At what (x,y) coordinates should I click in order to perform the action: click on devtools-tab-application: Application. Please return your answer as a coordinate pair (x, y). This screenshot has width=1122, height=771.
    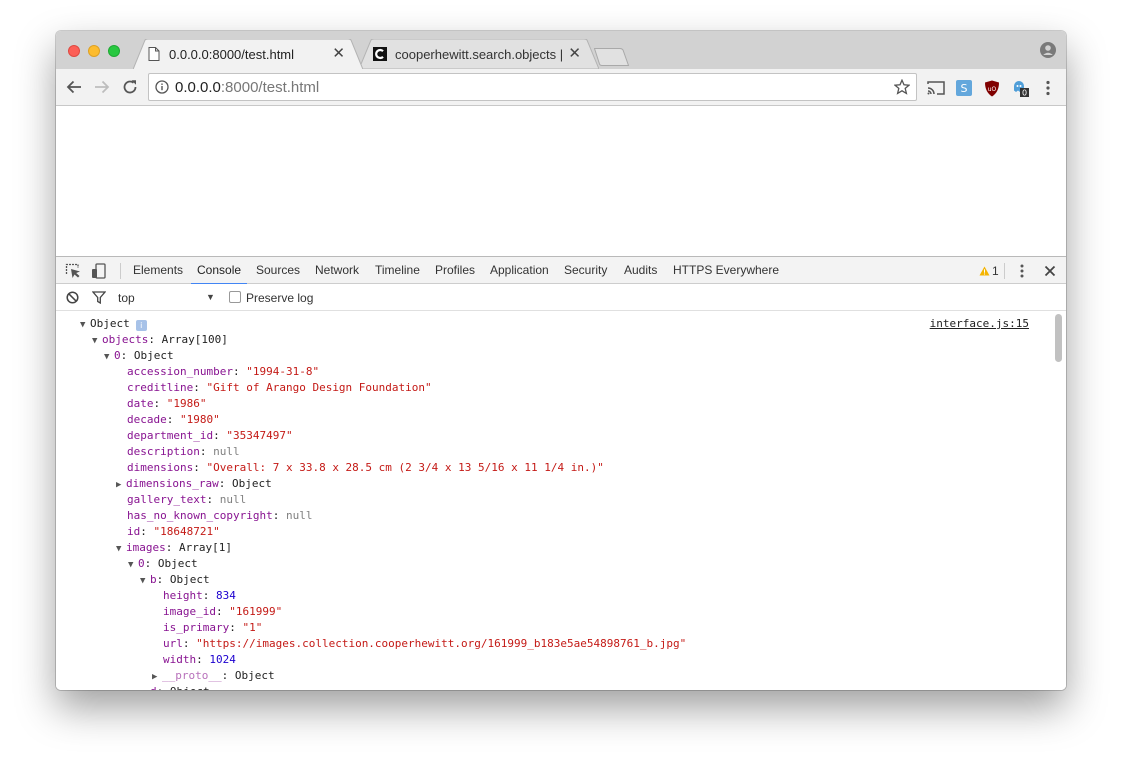
    Looking at the image, I should click on (519, 270).